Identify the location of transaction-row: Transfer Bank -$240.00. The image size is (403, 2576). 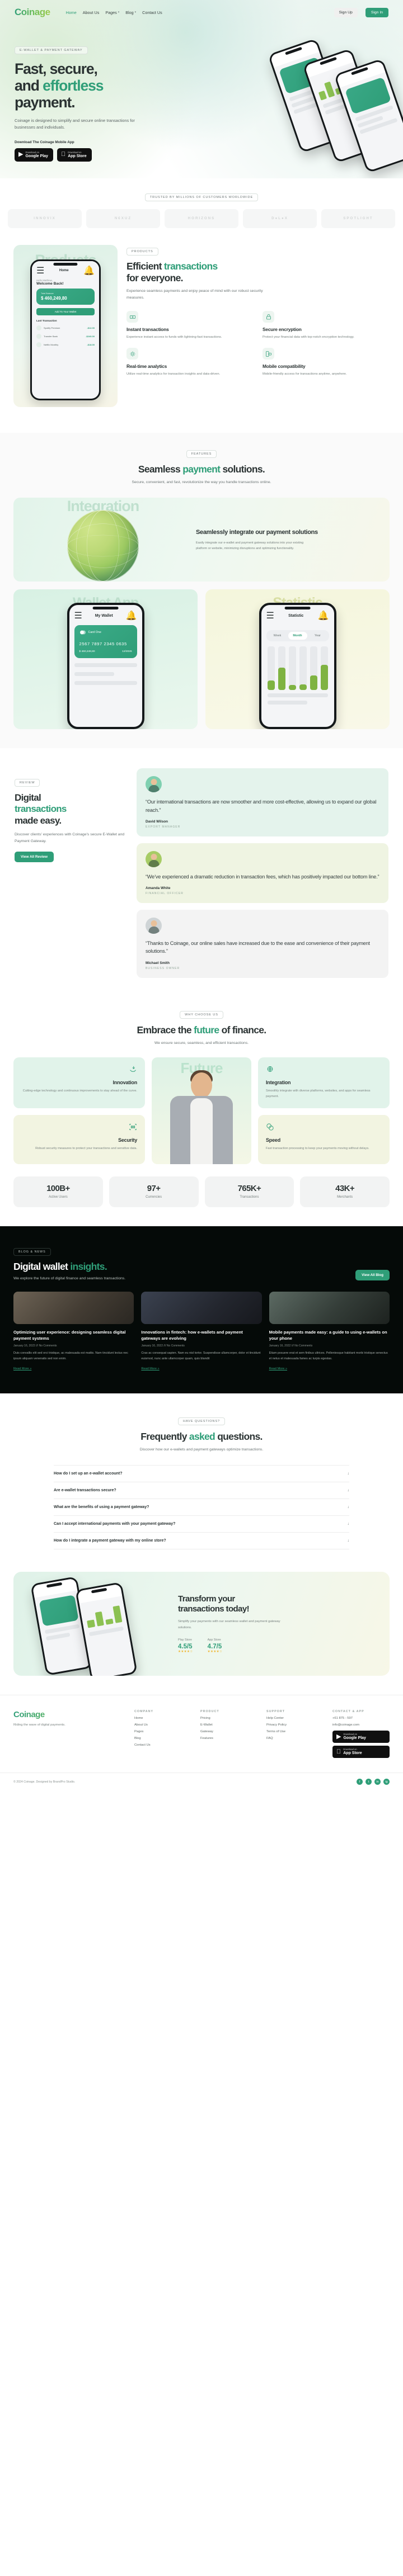
(65, 336).